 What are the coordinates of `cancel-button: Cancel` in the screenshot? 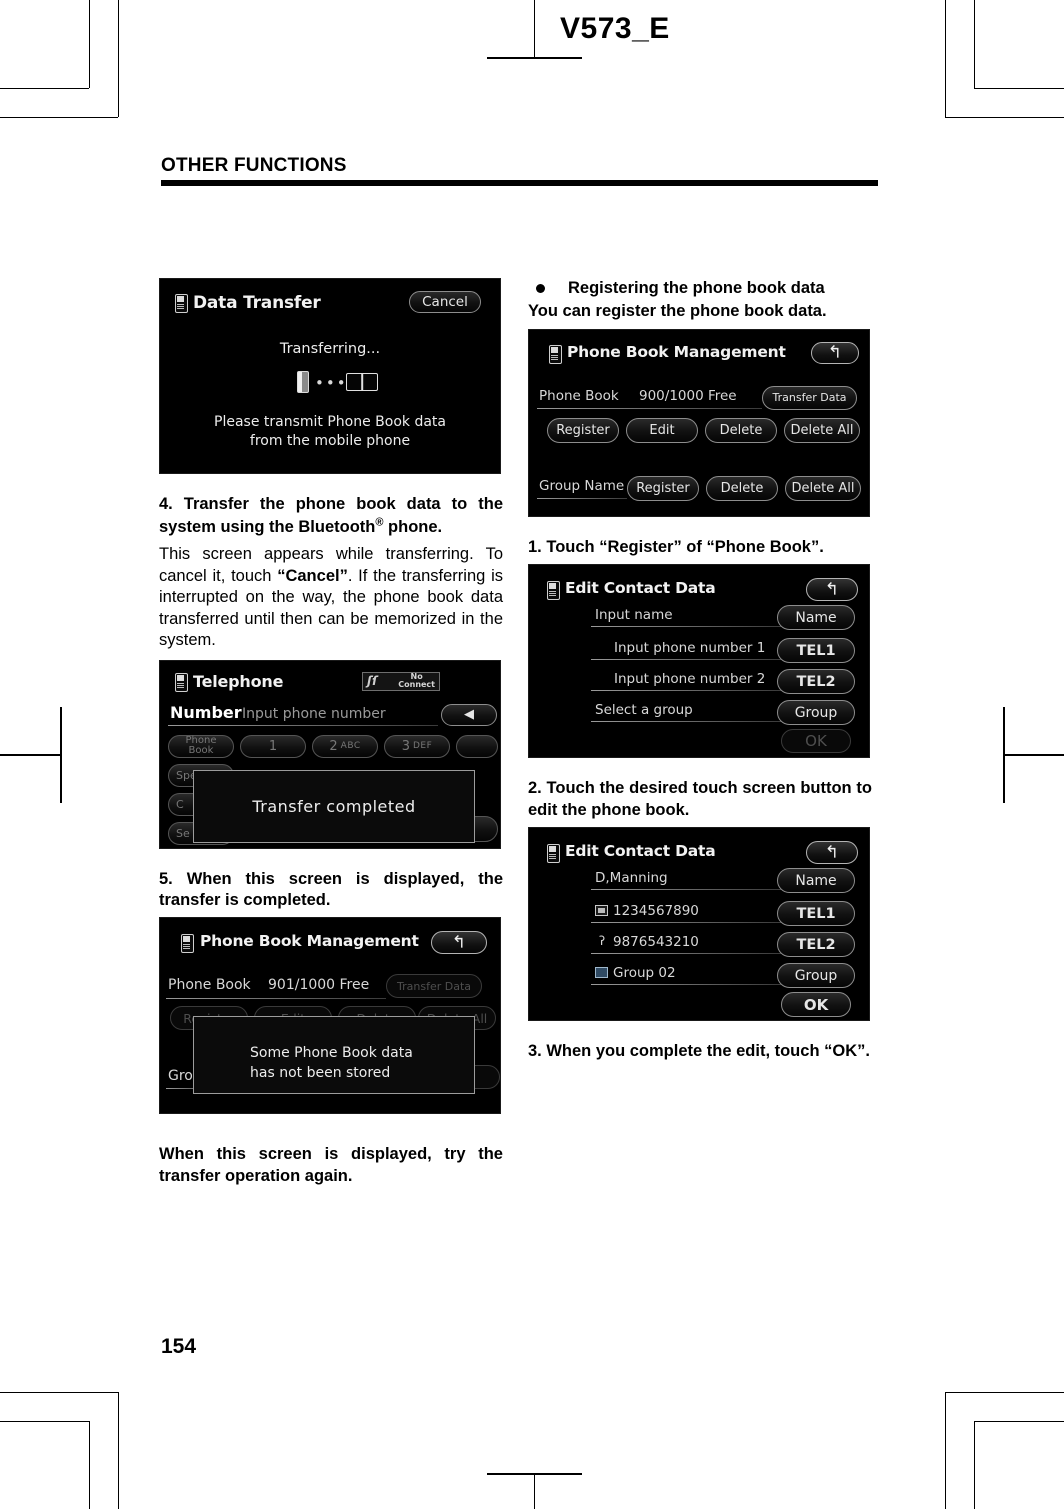 It's located at (445, 302).